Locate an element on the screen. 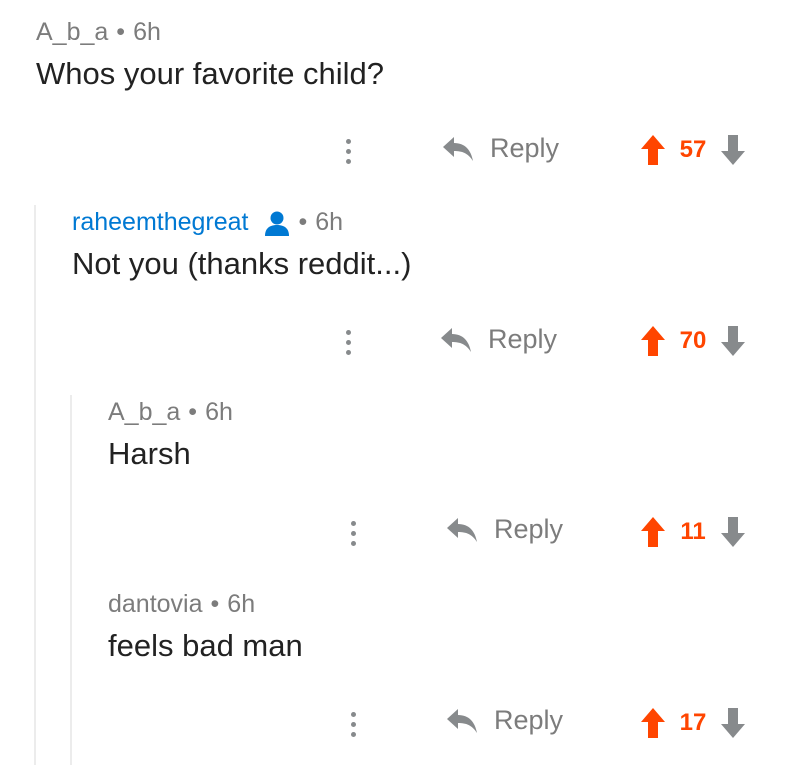  vote-controls: 11 is located at coordinates (693, 532).